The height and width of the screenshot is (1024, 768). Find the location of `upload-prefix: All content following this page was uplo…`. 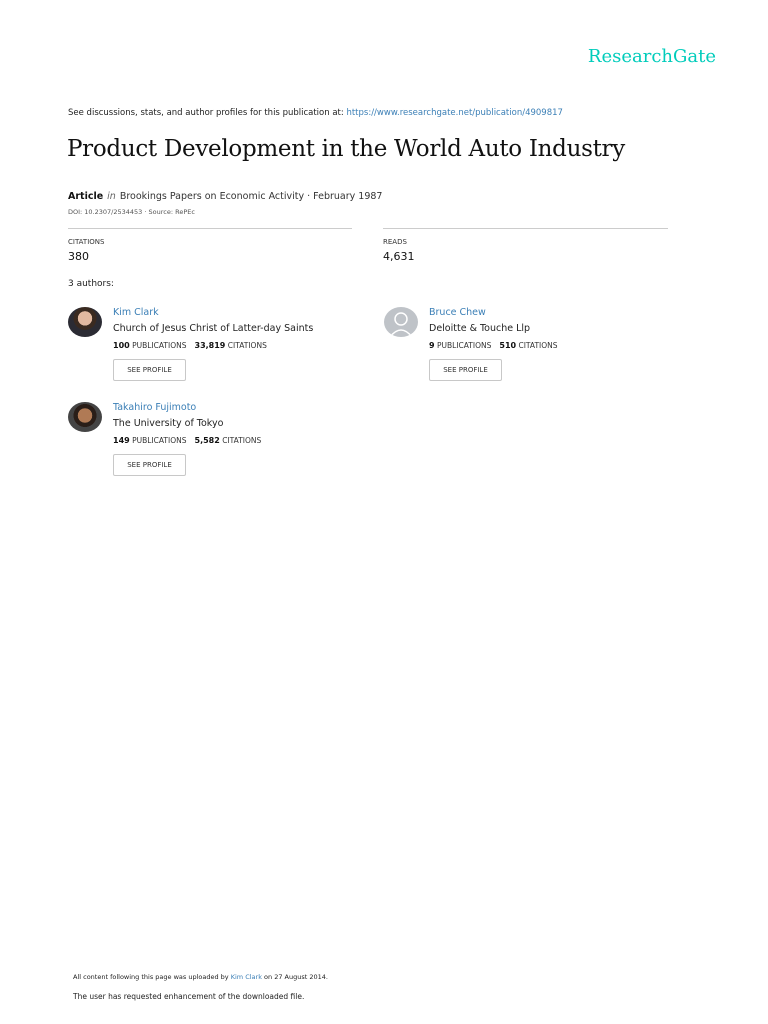

upload-prefix: All content following this page was uplo… is located at coordinates (151, 977).